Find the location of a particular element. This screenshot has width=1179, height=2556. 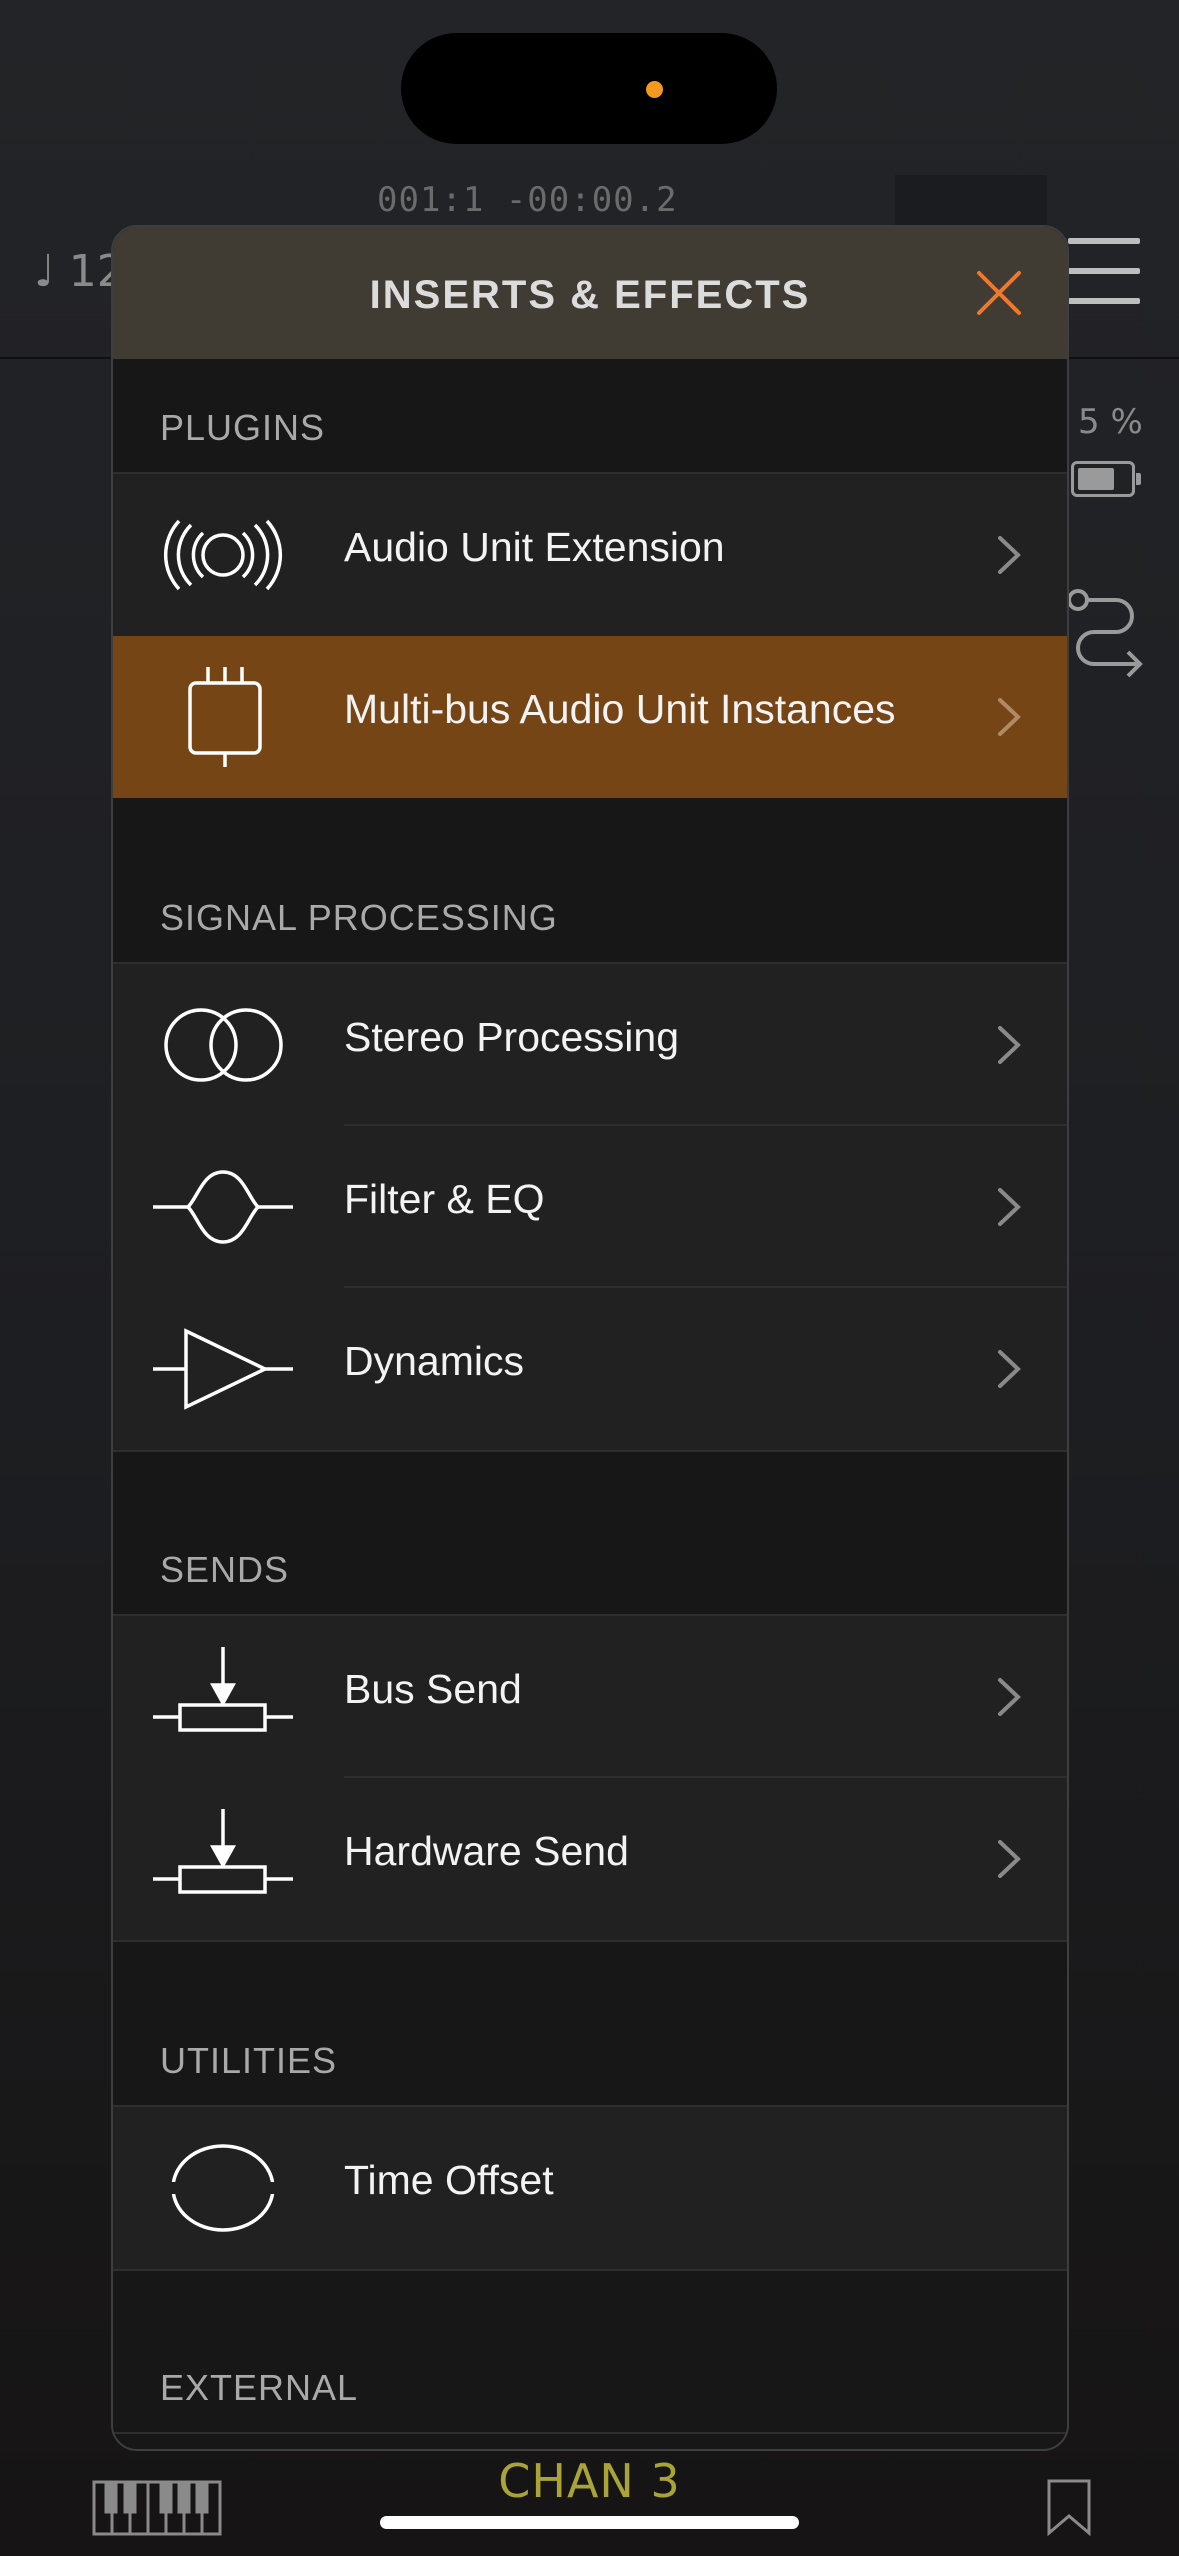

bookmark-icon is located at coordinates (1069, 2507).